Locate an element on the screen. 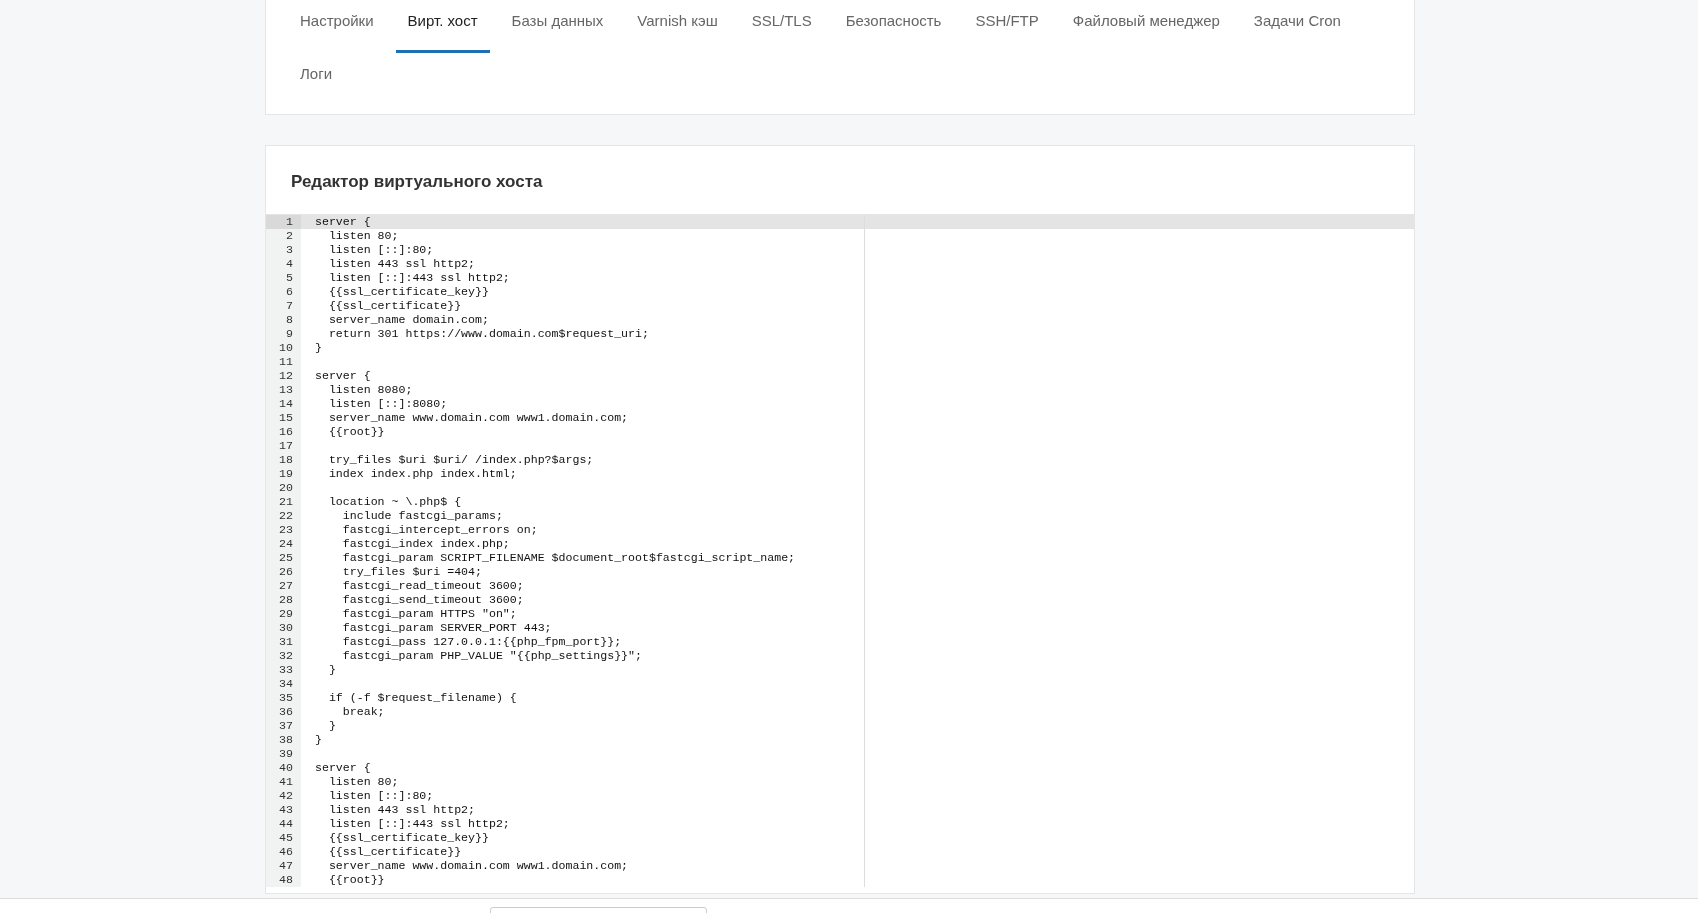 The height and width of the screenshot is (913, 1698). code-line: server_name domain.com; is located at coordinates (408, 319).